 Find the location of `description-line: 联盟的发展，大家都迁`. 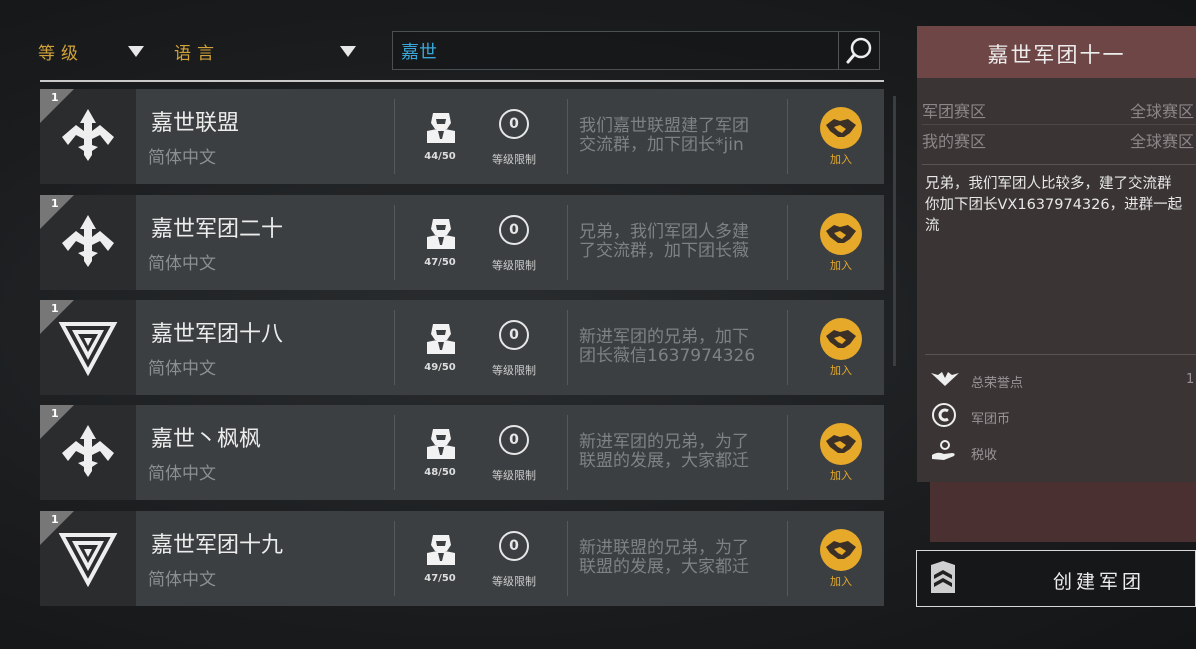

description-line: 联盟的发展，大家都迁 is located at coordinates (664, 461).